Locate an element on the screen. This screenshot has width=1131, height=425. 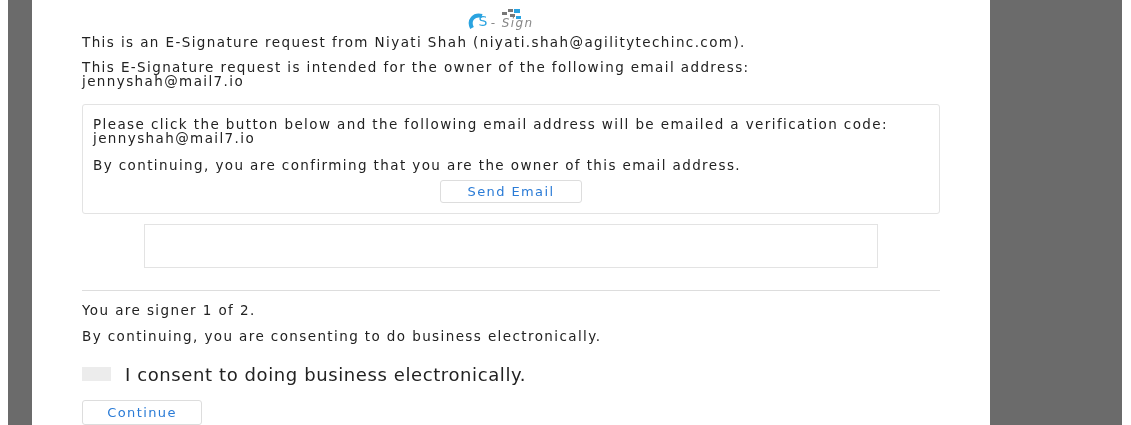
verification-text: Please click the button below and the following email address will be emailed a verification code: jennyshah@mail7.io is located at coordinates (491, 131).